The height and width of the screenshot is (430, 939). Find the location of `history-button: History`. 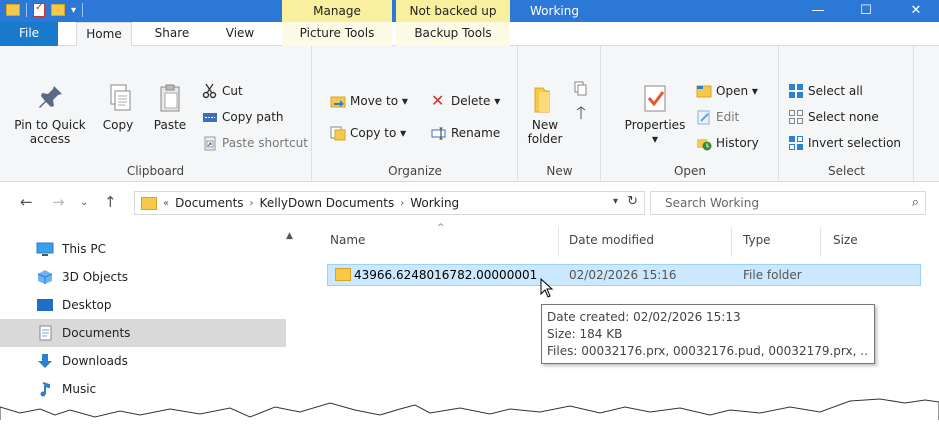

history-button: History is located at coordinates (727, 143).